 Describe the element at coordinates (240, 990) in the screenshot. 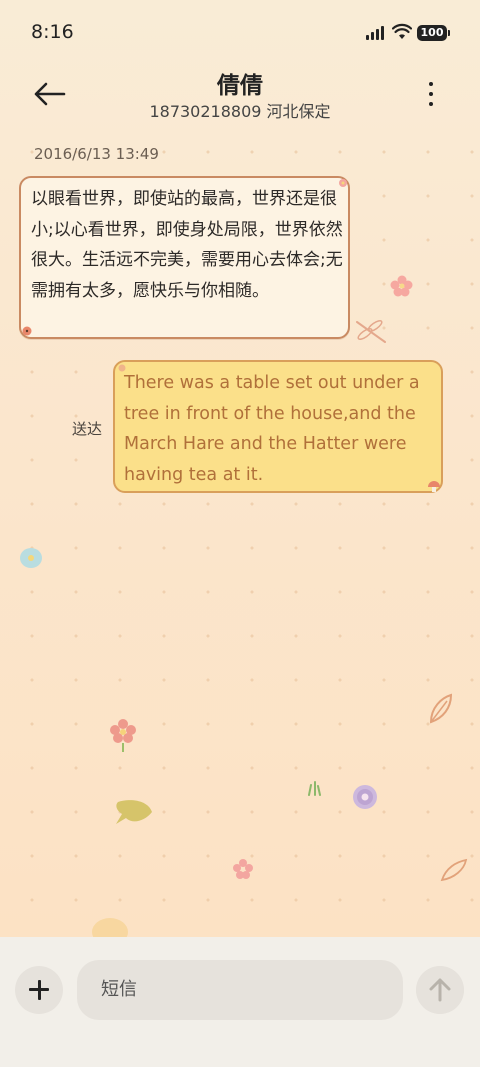

I see `message-input: 短信` at that location.